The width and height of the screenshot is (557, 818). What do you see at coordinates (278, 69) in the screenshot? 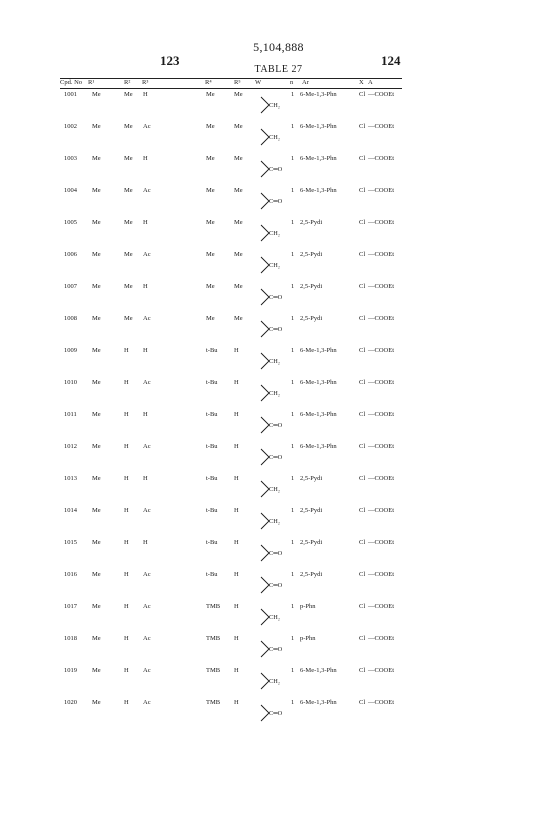
I see `table-title: TABLE 27` at bounding box center [278, 69].